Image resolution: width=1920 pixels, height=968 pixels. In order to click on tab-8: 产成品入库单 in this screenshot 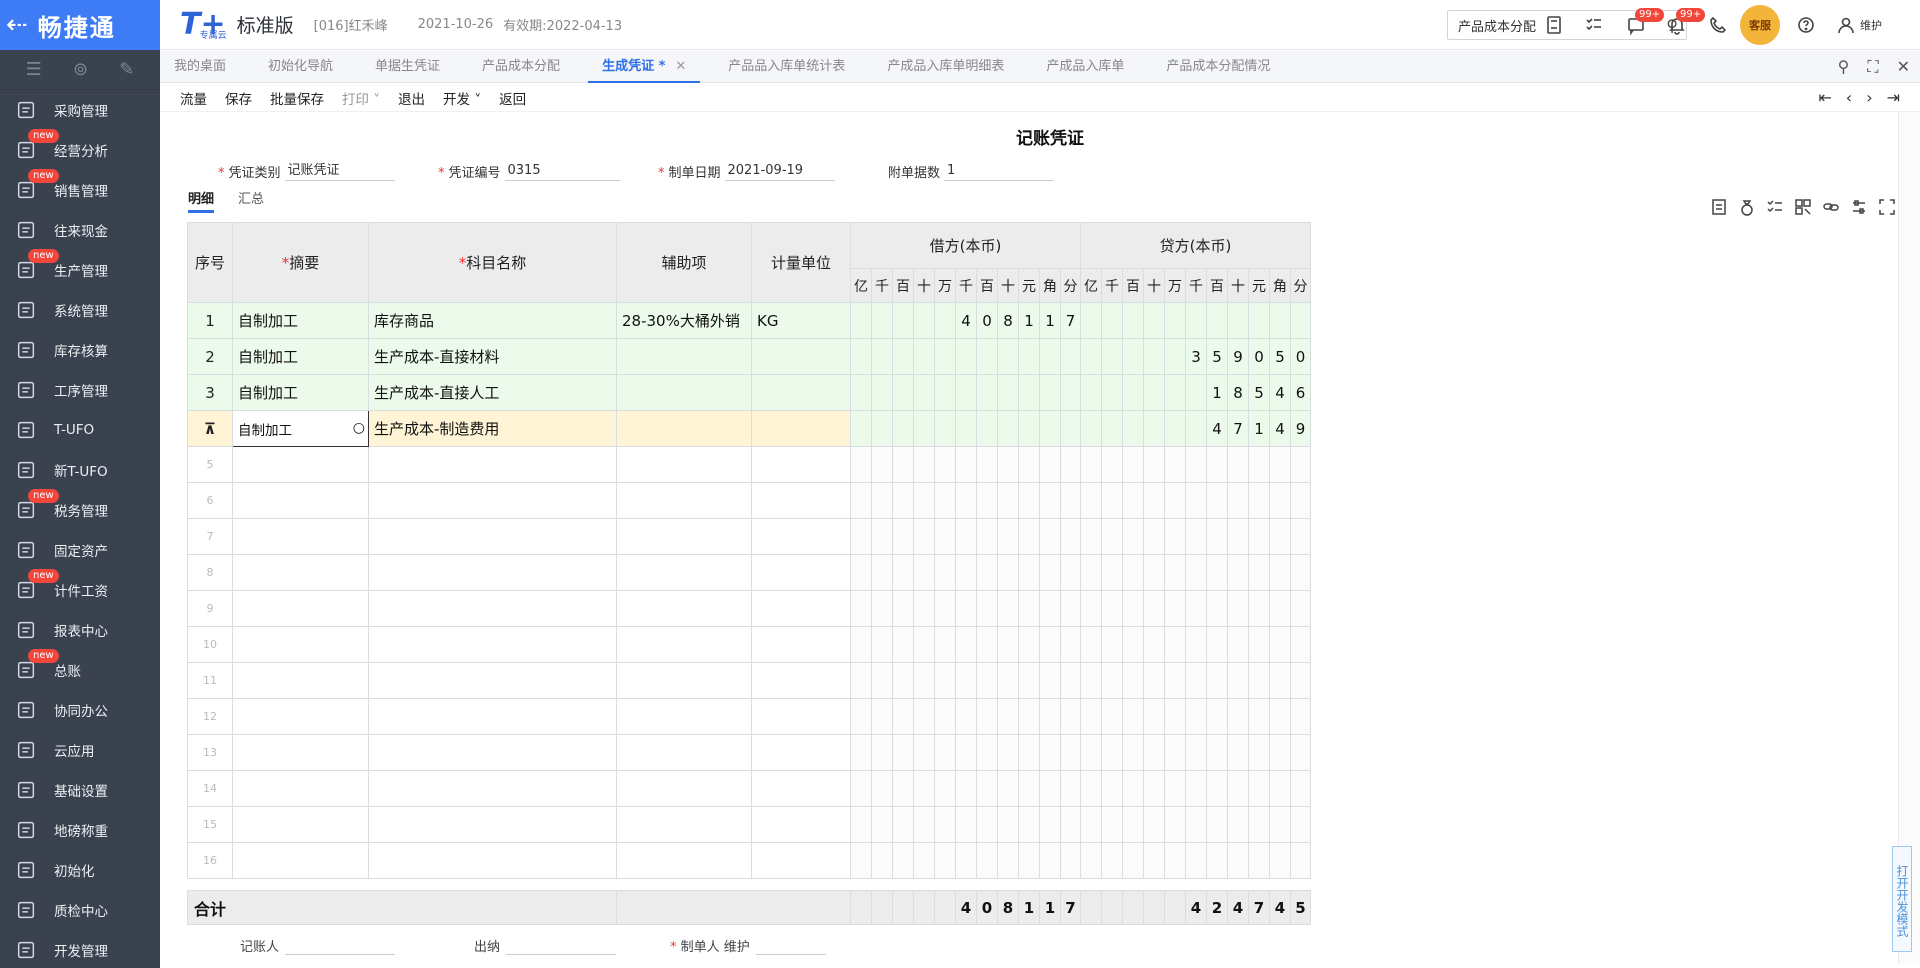, I will do `click(1085, 67)`.